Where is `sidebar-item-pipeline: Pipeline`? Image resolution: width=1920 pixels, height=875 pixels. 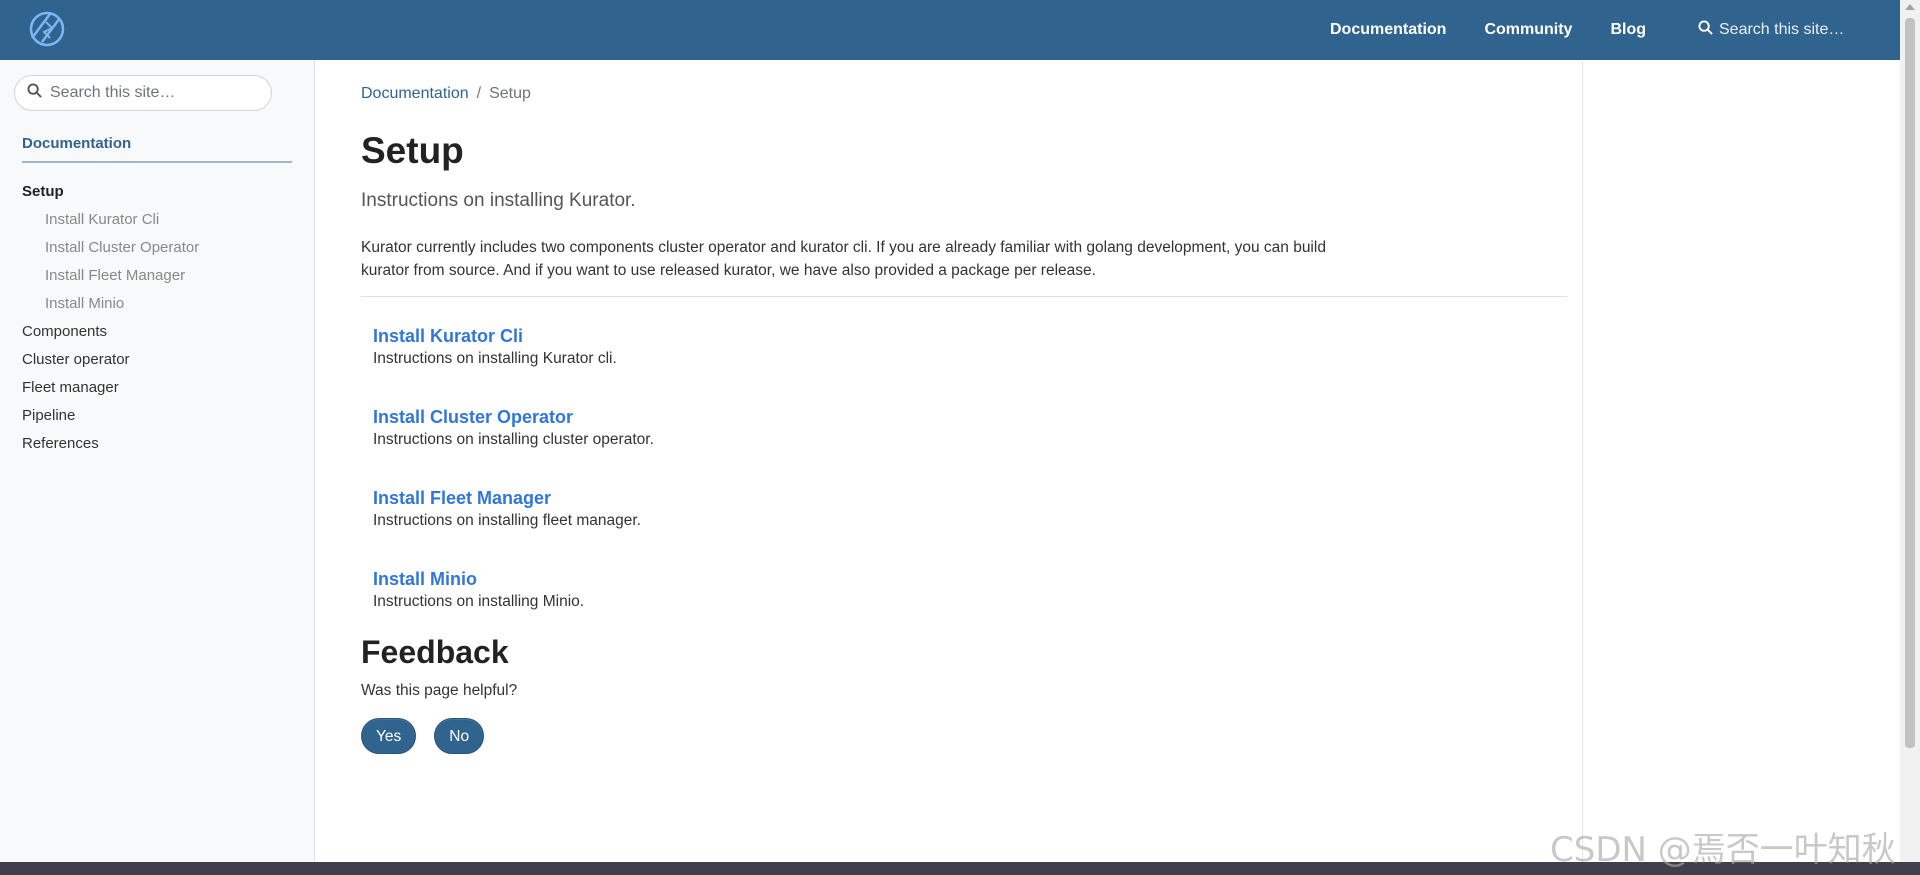
sidebar-item-pipeline: Pipeline is located at coordinates (157, 416).